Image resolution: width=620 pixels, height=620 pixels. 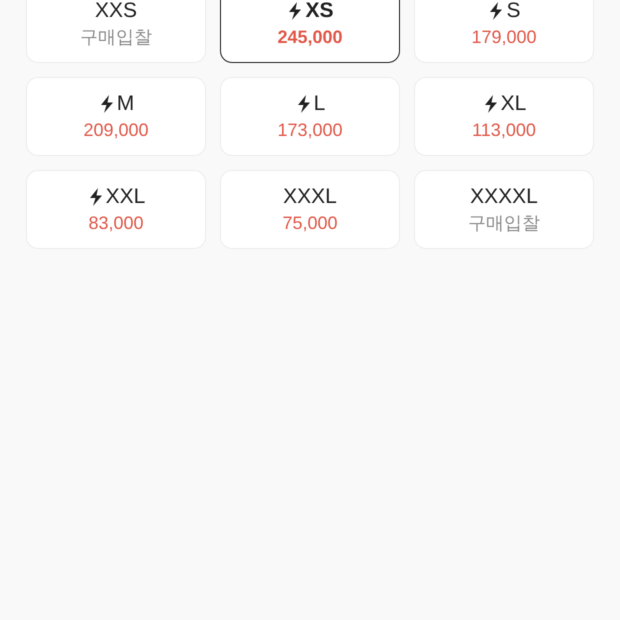 What do you see at coordinates (504, 116) in the screenshot?
I see `size-option-button: XL 113,000` at bounding box center [504, 116].